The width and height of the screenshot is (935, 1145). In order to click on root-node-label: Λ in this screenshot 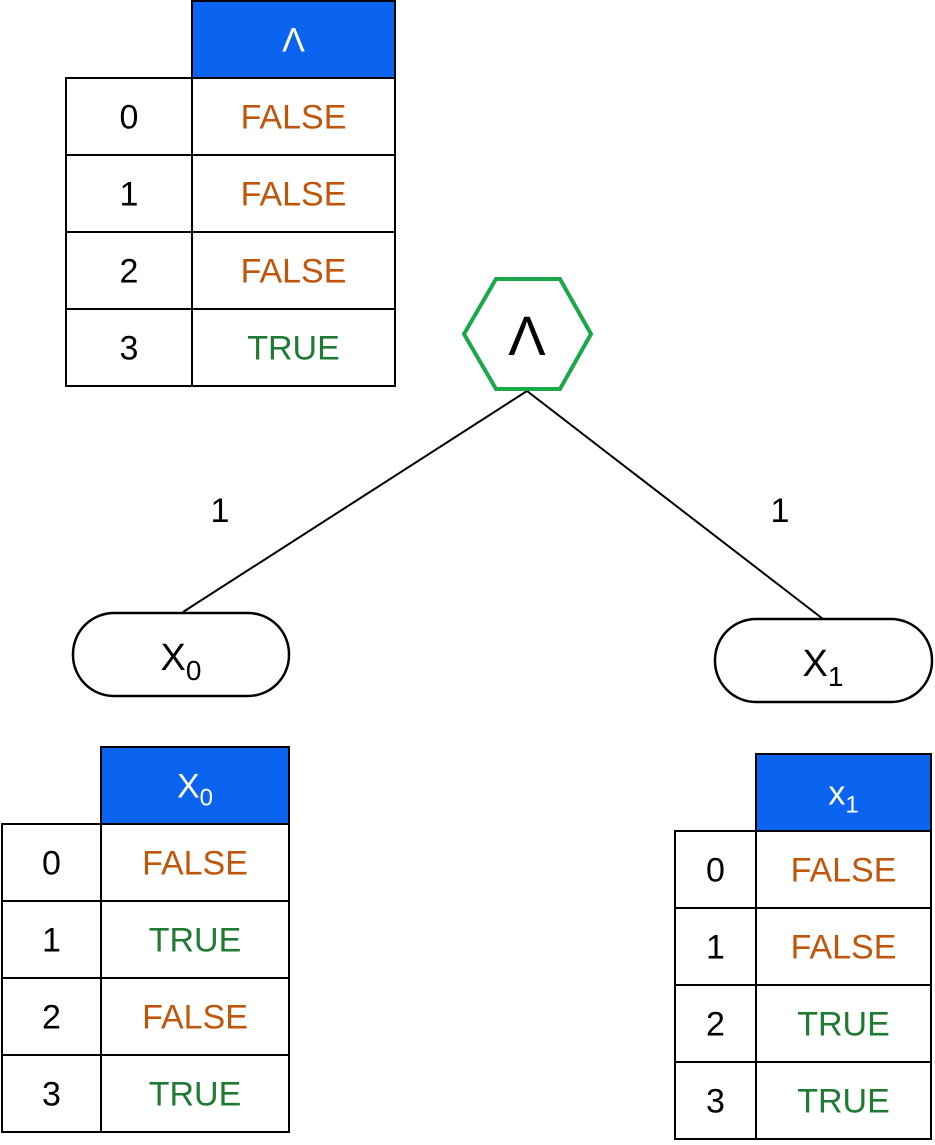, I will do `click(527, 335)`.